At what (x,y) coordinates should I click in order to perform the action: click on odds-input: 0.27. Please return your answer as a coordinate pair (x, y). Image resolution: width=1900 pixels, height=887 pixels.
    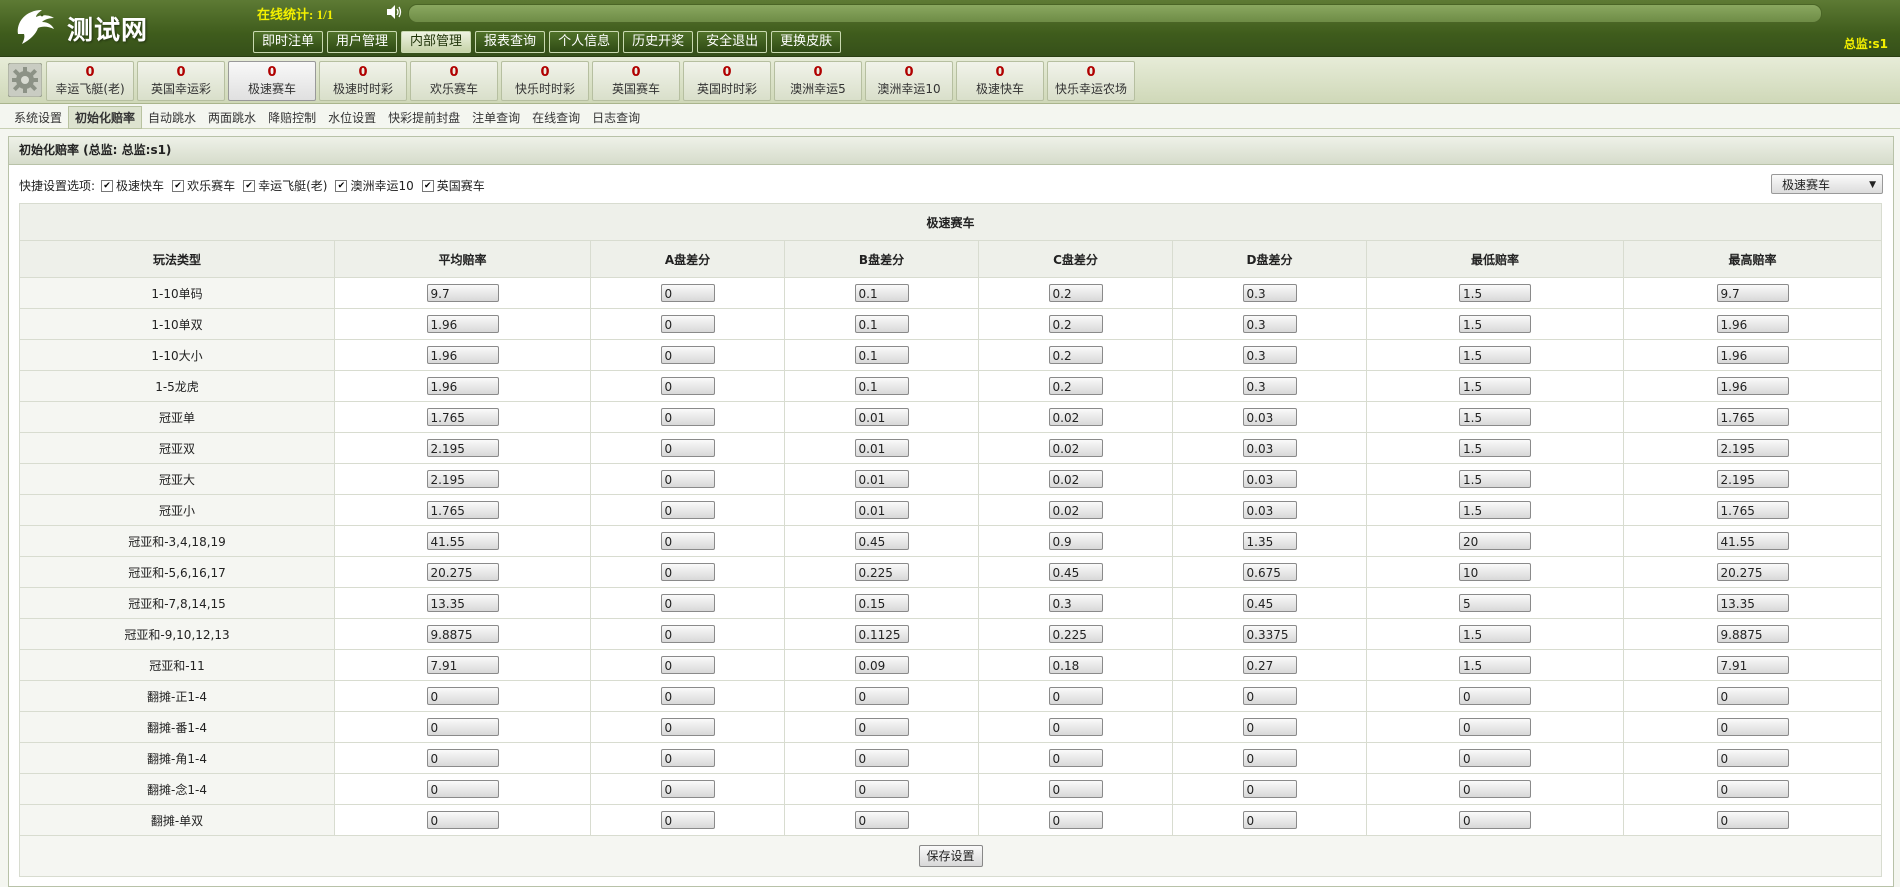
    Looking at the image, I should click on (1269, 665).